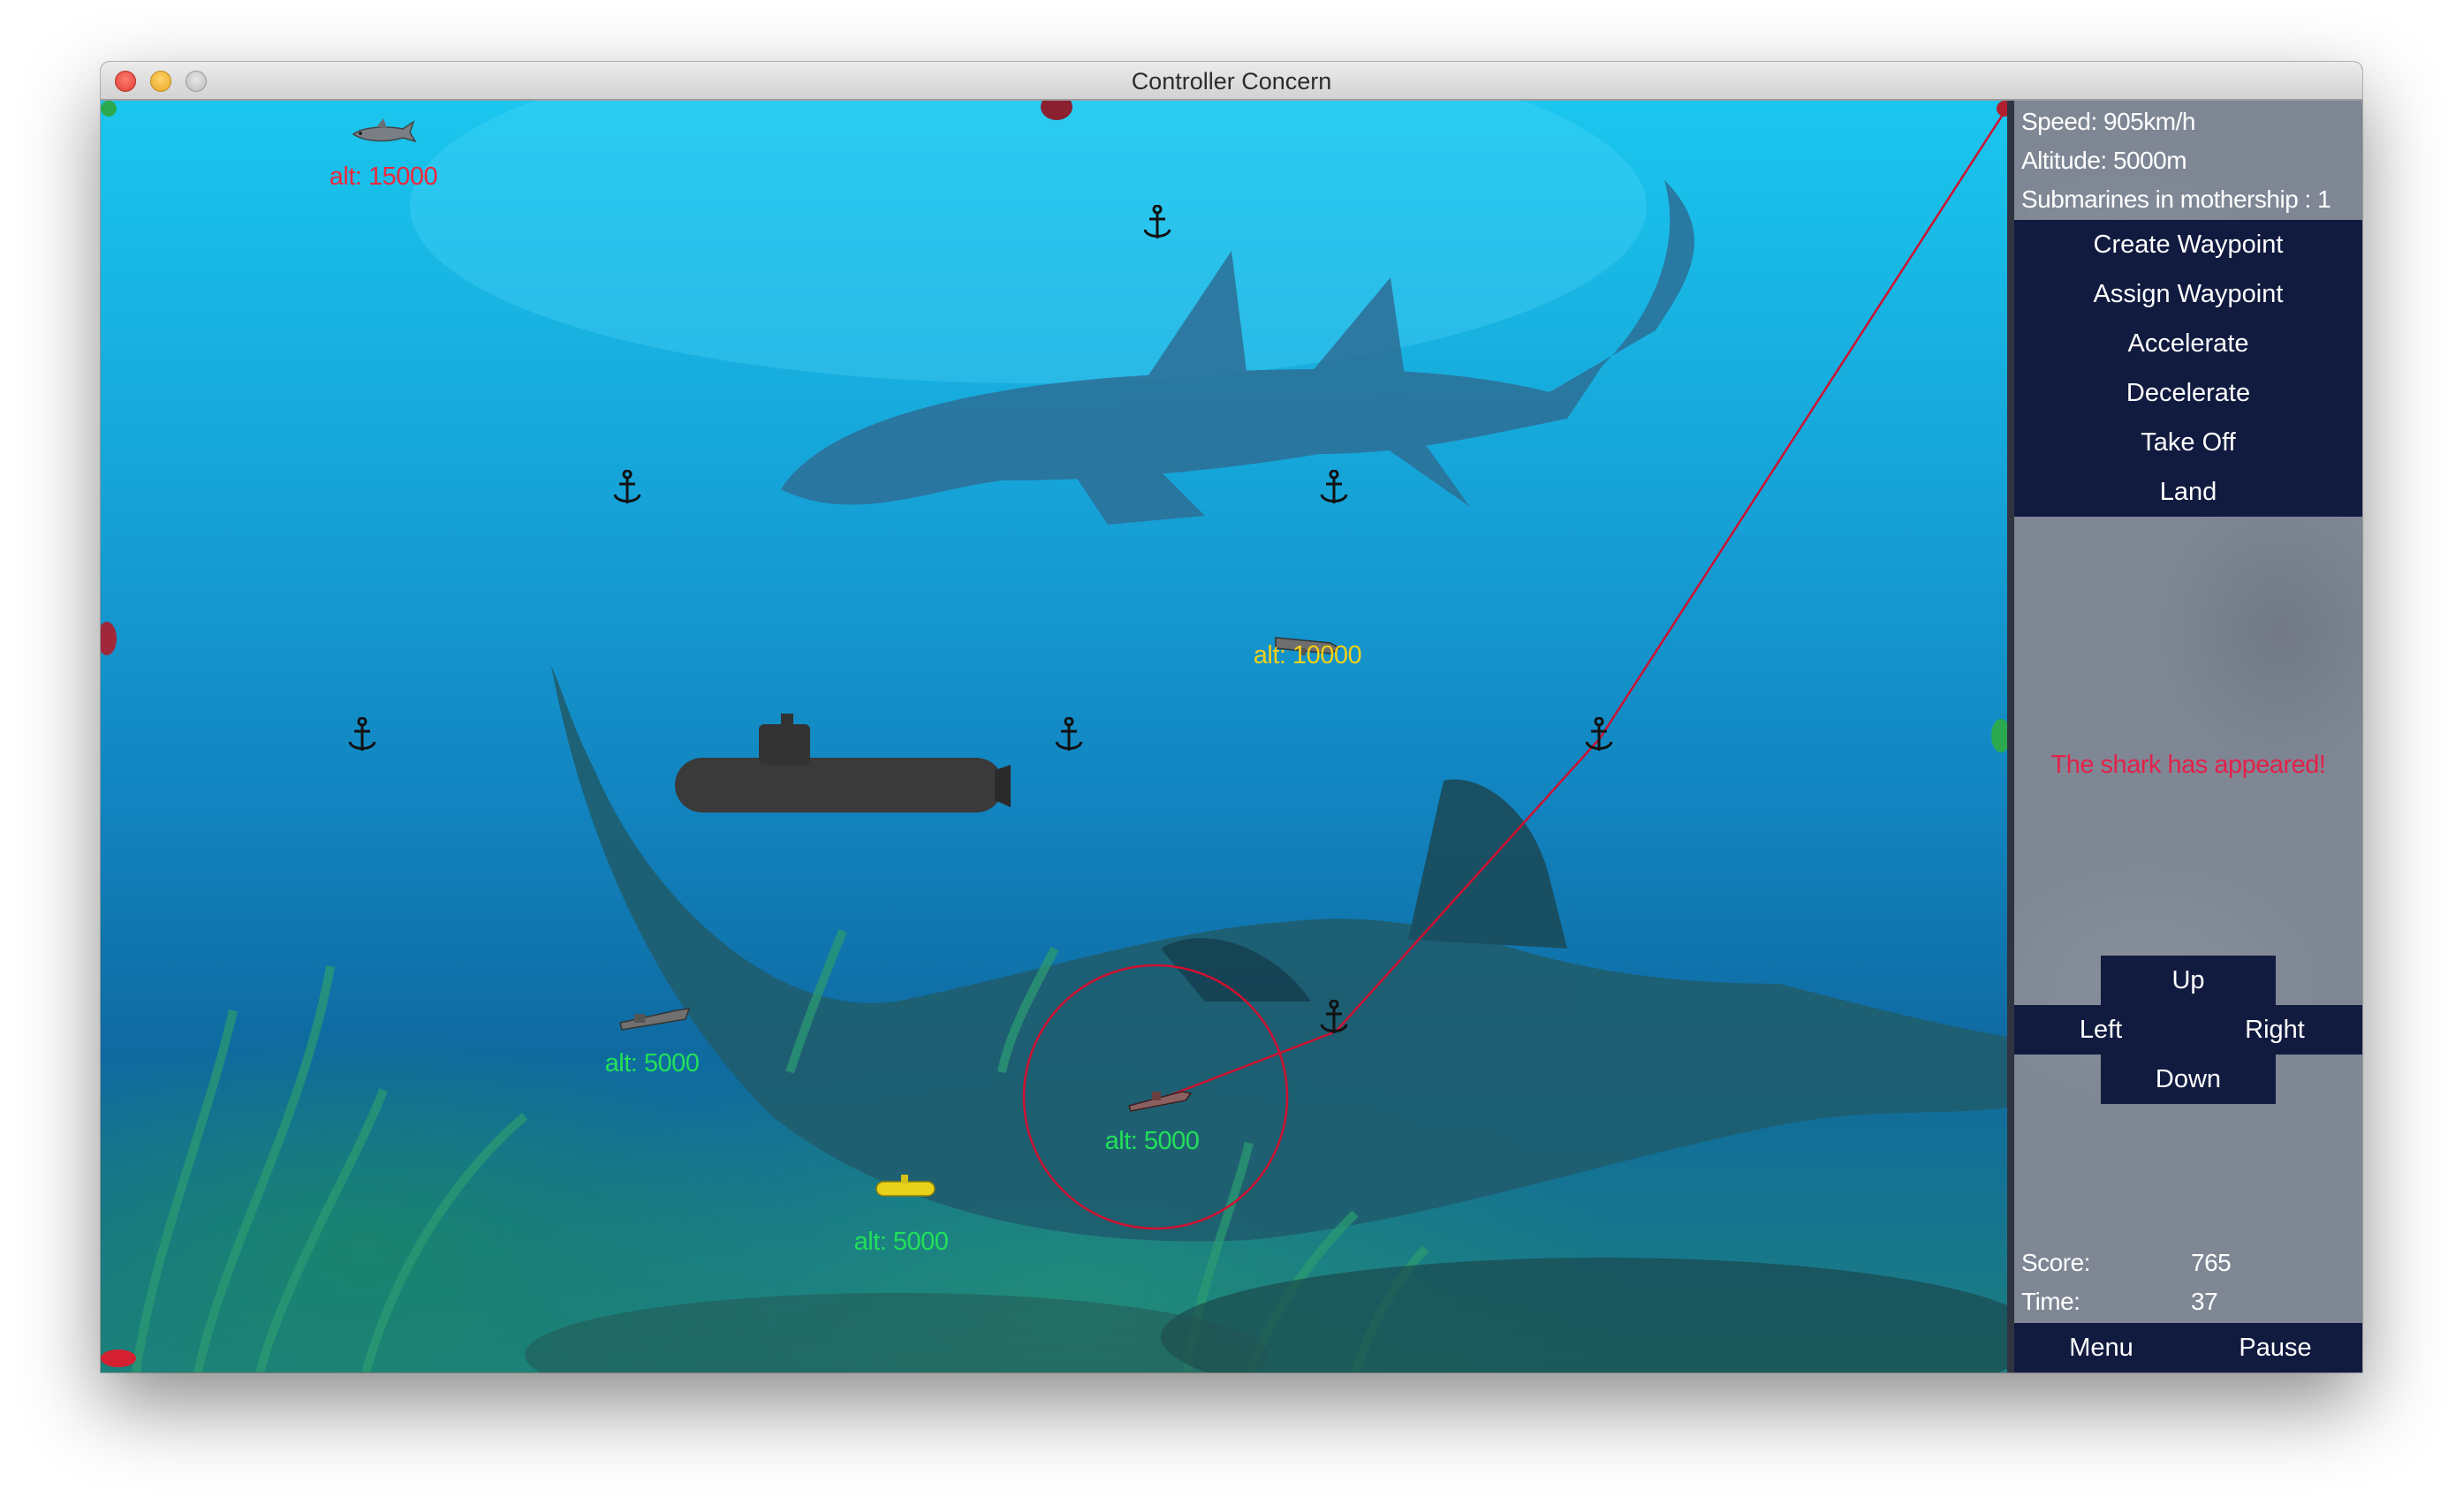  I want to click on decelerate-button: Decelerate, so click(2188, 393).